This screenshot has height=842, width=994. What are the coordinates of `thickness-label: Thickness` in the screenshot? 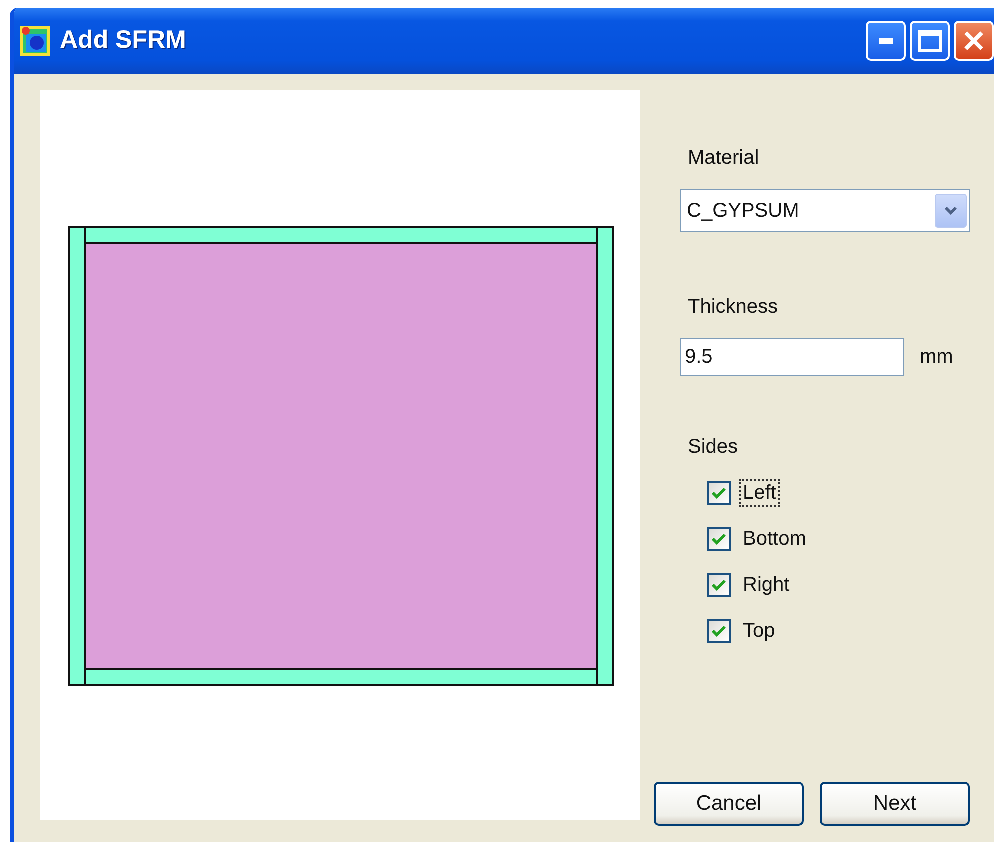 It's located at (733, 307).